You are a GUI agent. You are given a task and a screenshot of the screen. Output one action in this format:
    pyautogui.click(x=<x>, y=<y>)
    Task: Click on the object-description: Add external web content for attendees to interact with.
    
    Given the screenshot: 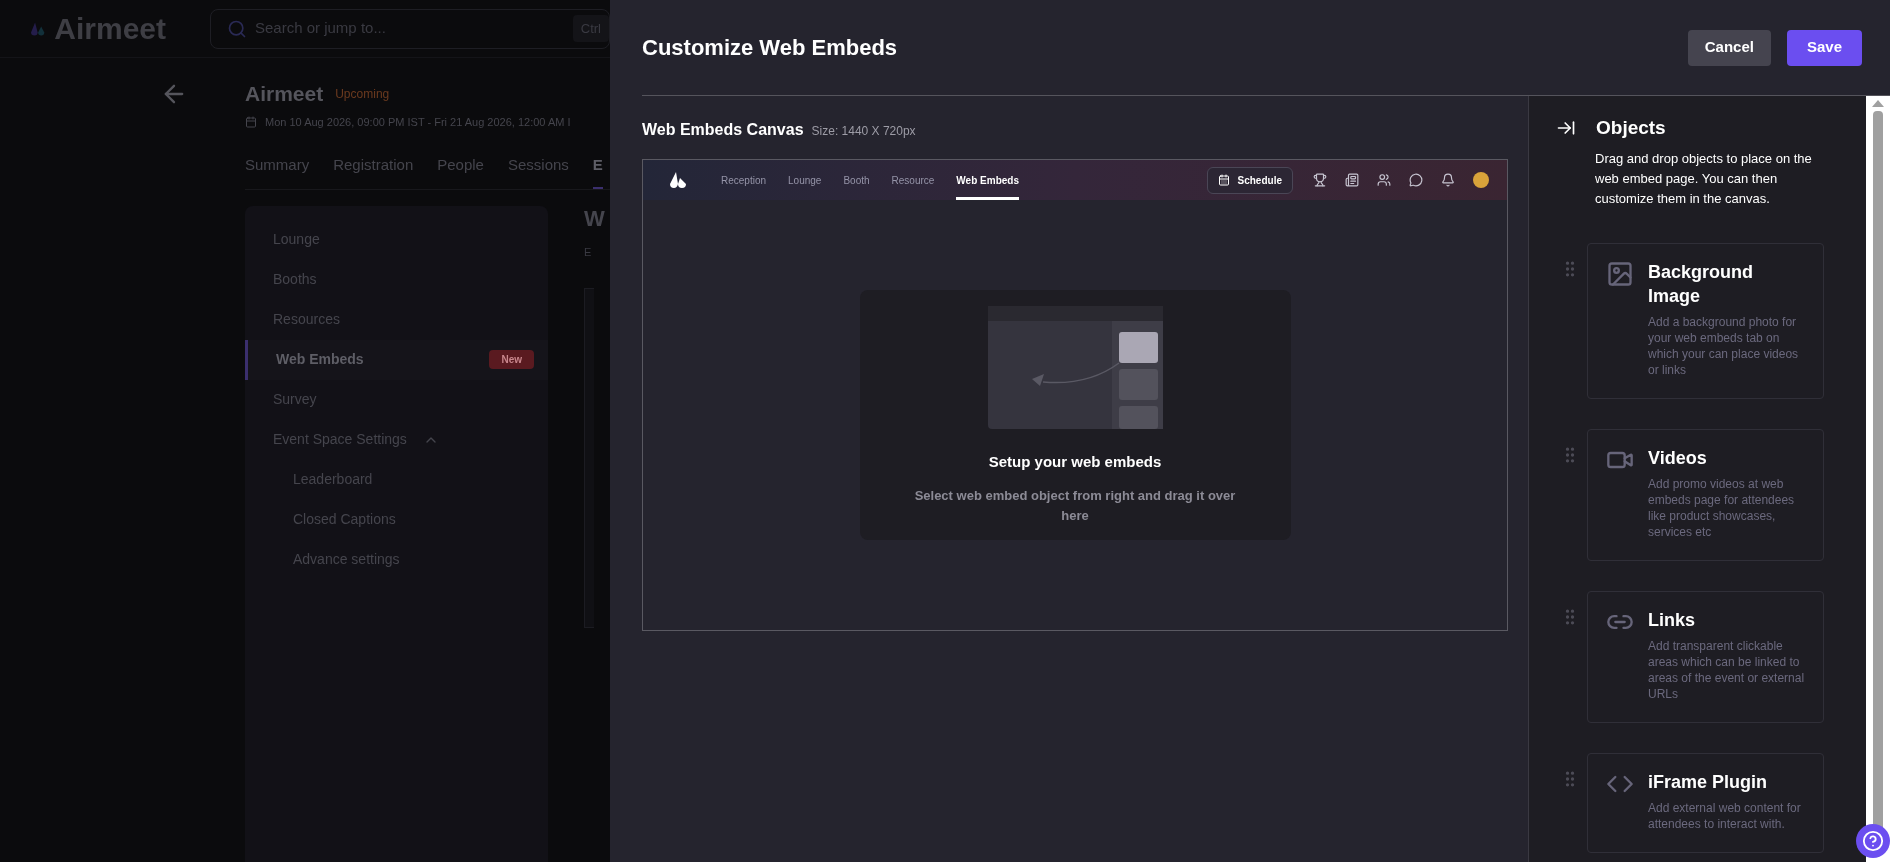 What is the action you would take?
    pyautogui.click(x=1725, y=815)
    